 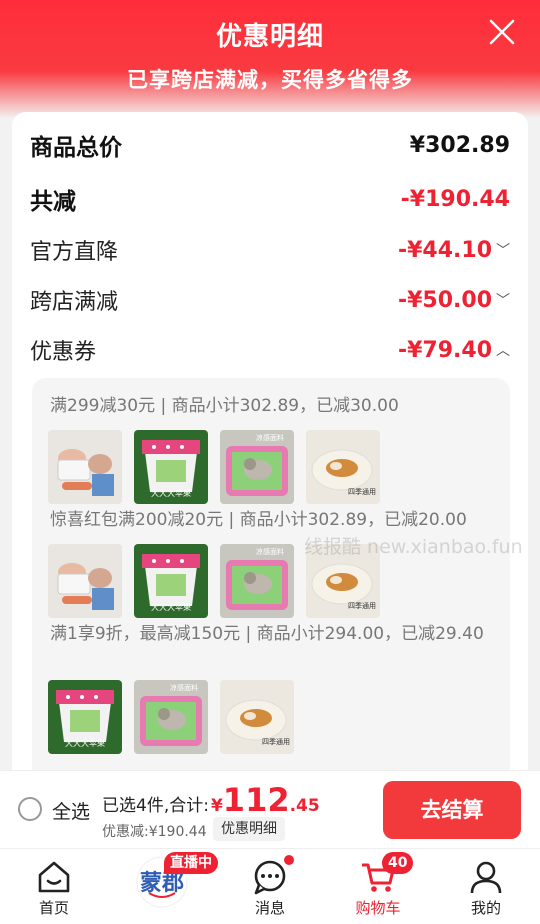 What do you see at coordinates (256, 800) in the screenshot?
I see `total-amount-integer: 112` at bounding box center [256, 800].